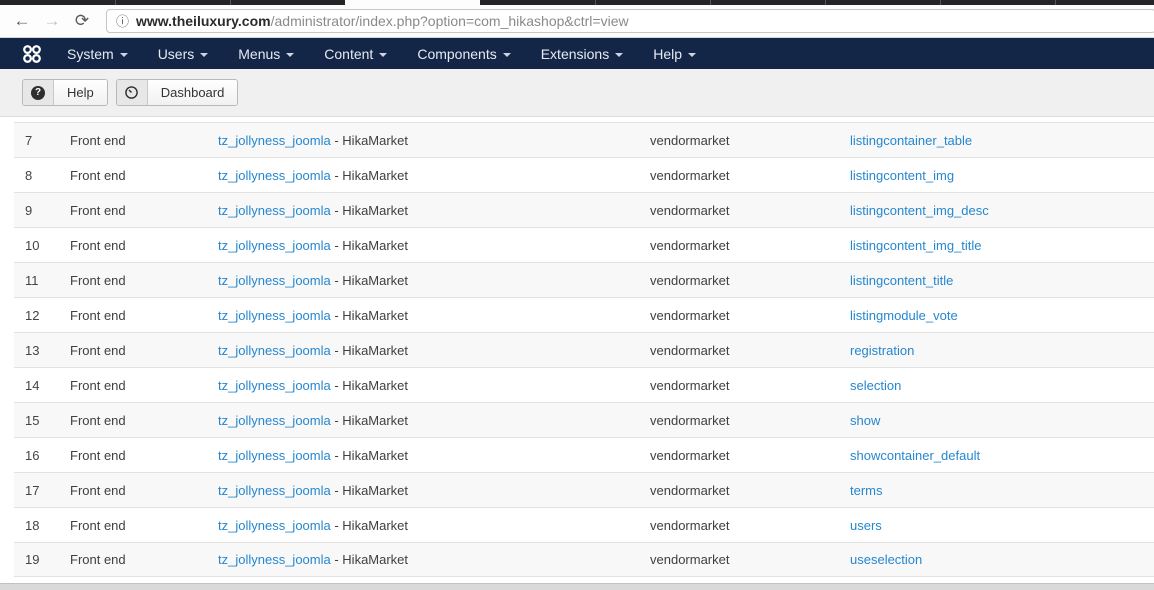  I want to click on row-number: 19, so click(32, 559).